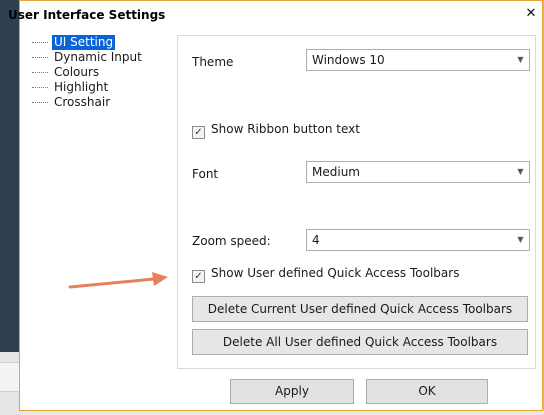 The image size is (544, 415). What do you see at coordinates (82, 102) in the screenshot?
I see `tree-item-label: Crosshair` at bounding box center [82, 102].